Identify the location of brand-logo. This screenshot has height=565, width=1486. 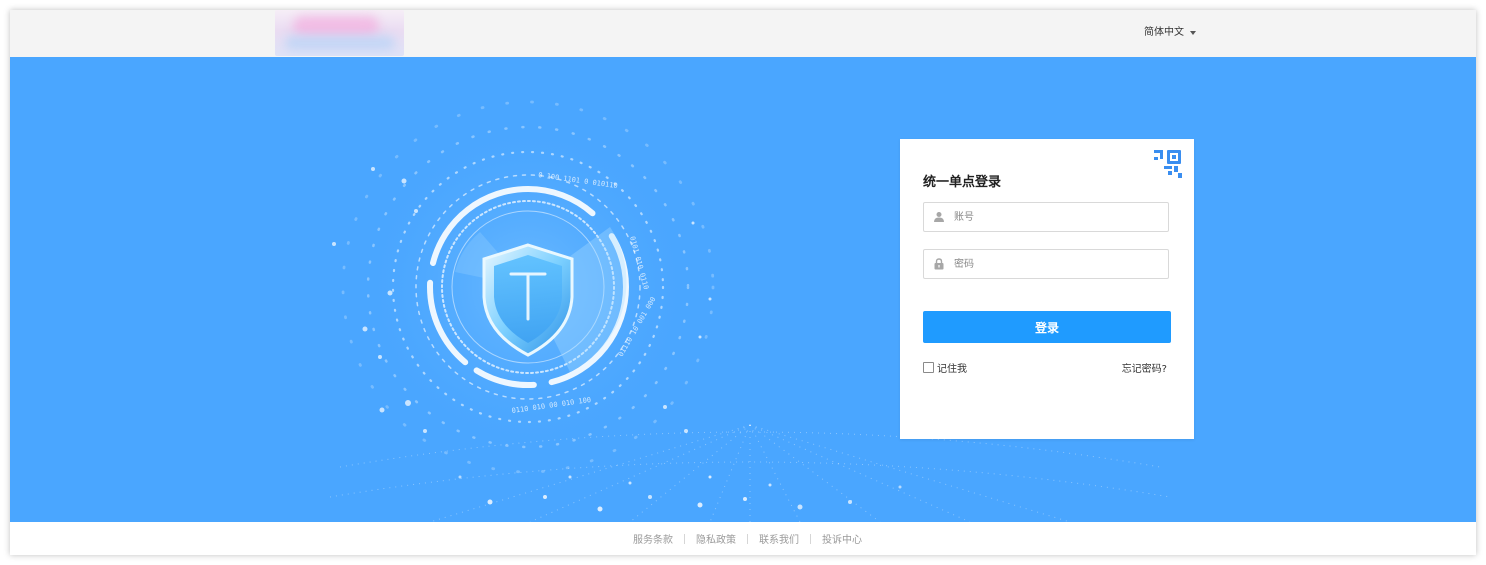
(339, 33).